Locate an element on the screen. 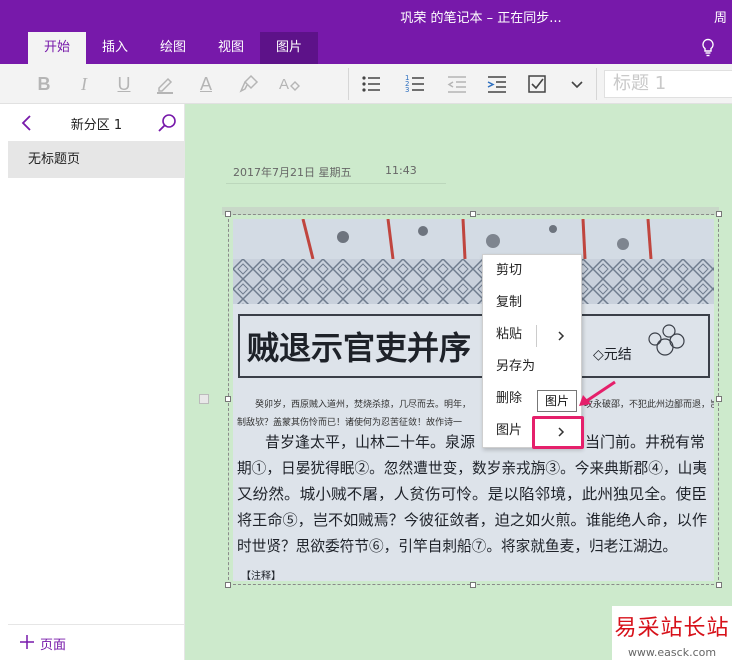 This screenshot has width=732, height=667. clear-formatting-icon: A is located at coordinates (289, 84).